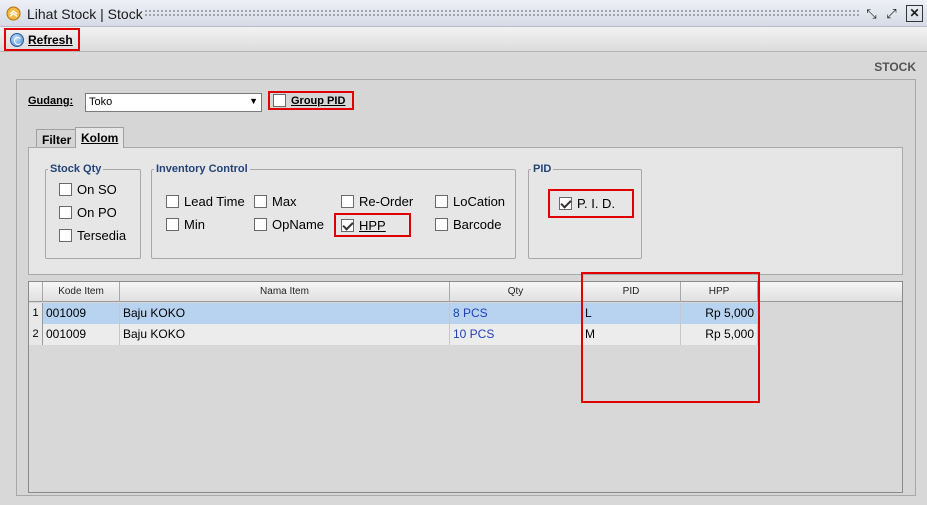 The image size is (927, 505). Describe the element at coordinates (516, 292) in the screenshot. I see `column-header-qty: Qty` at that location.